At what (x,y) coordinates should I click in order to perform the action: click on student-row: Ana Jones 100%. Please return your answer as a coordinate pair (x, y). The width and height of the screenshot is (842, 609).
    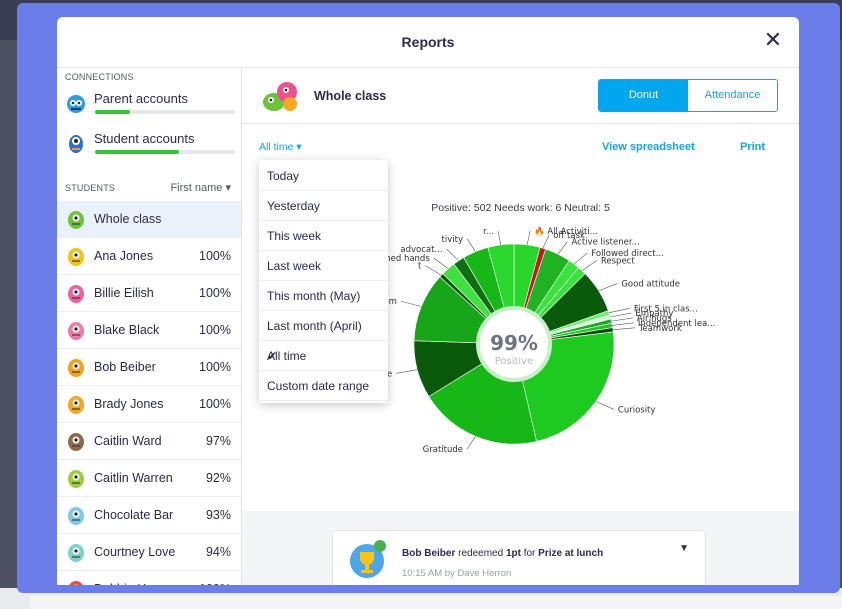
    Looking at the image, I should click on (149, 256).